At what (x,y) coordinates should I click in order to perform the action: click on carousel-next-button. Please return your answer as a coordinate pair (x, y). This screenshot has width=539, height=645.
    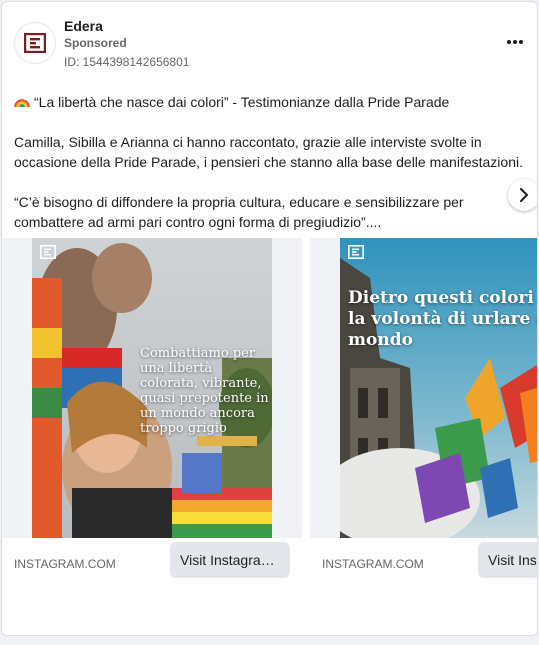
    Looking at the image, I should click on (522, 195).